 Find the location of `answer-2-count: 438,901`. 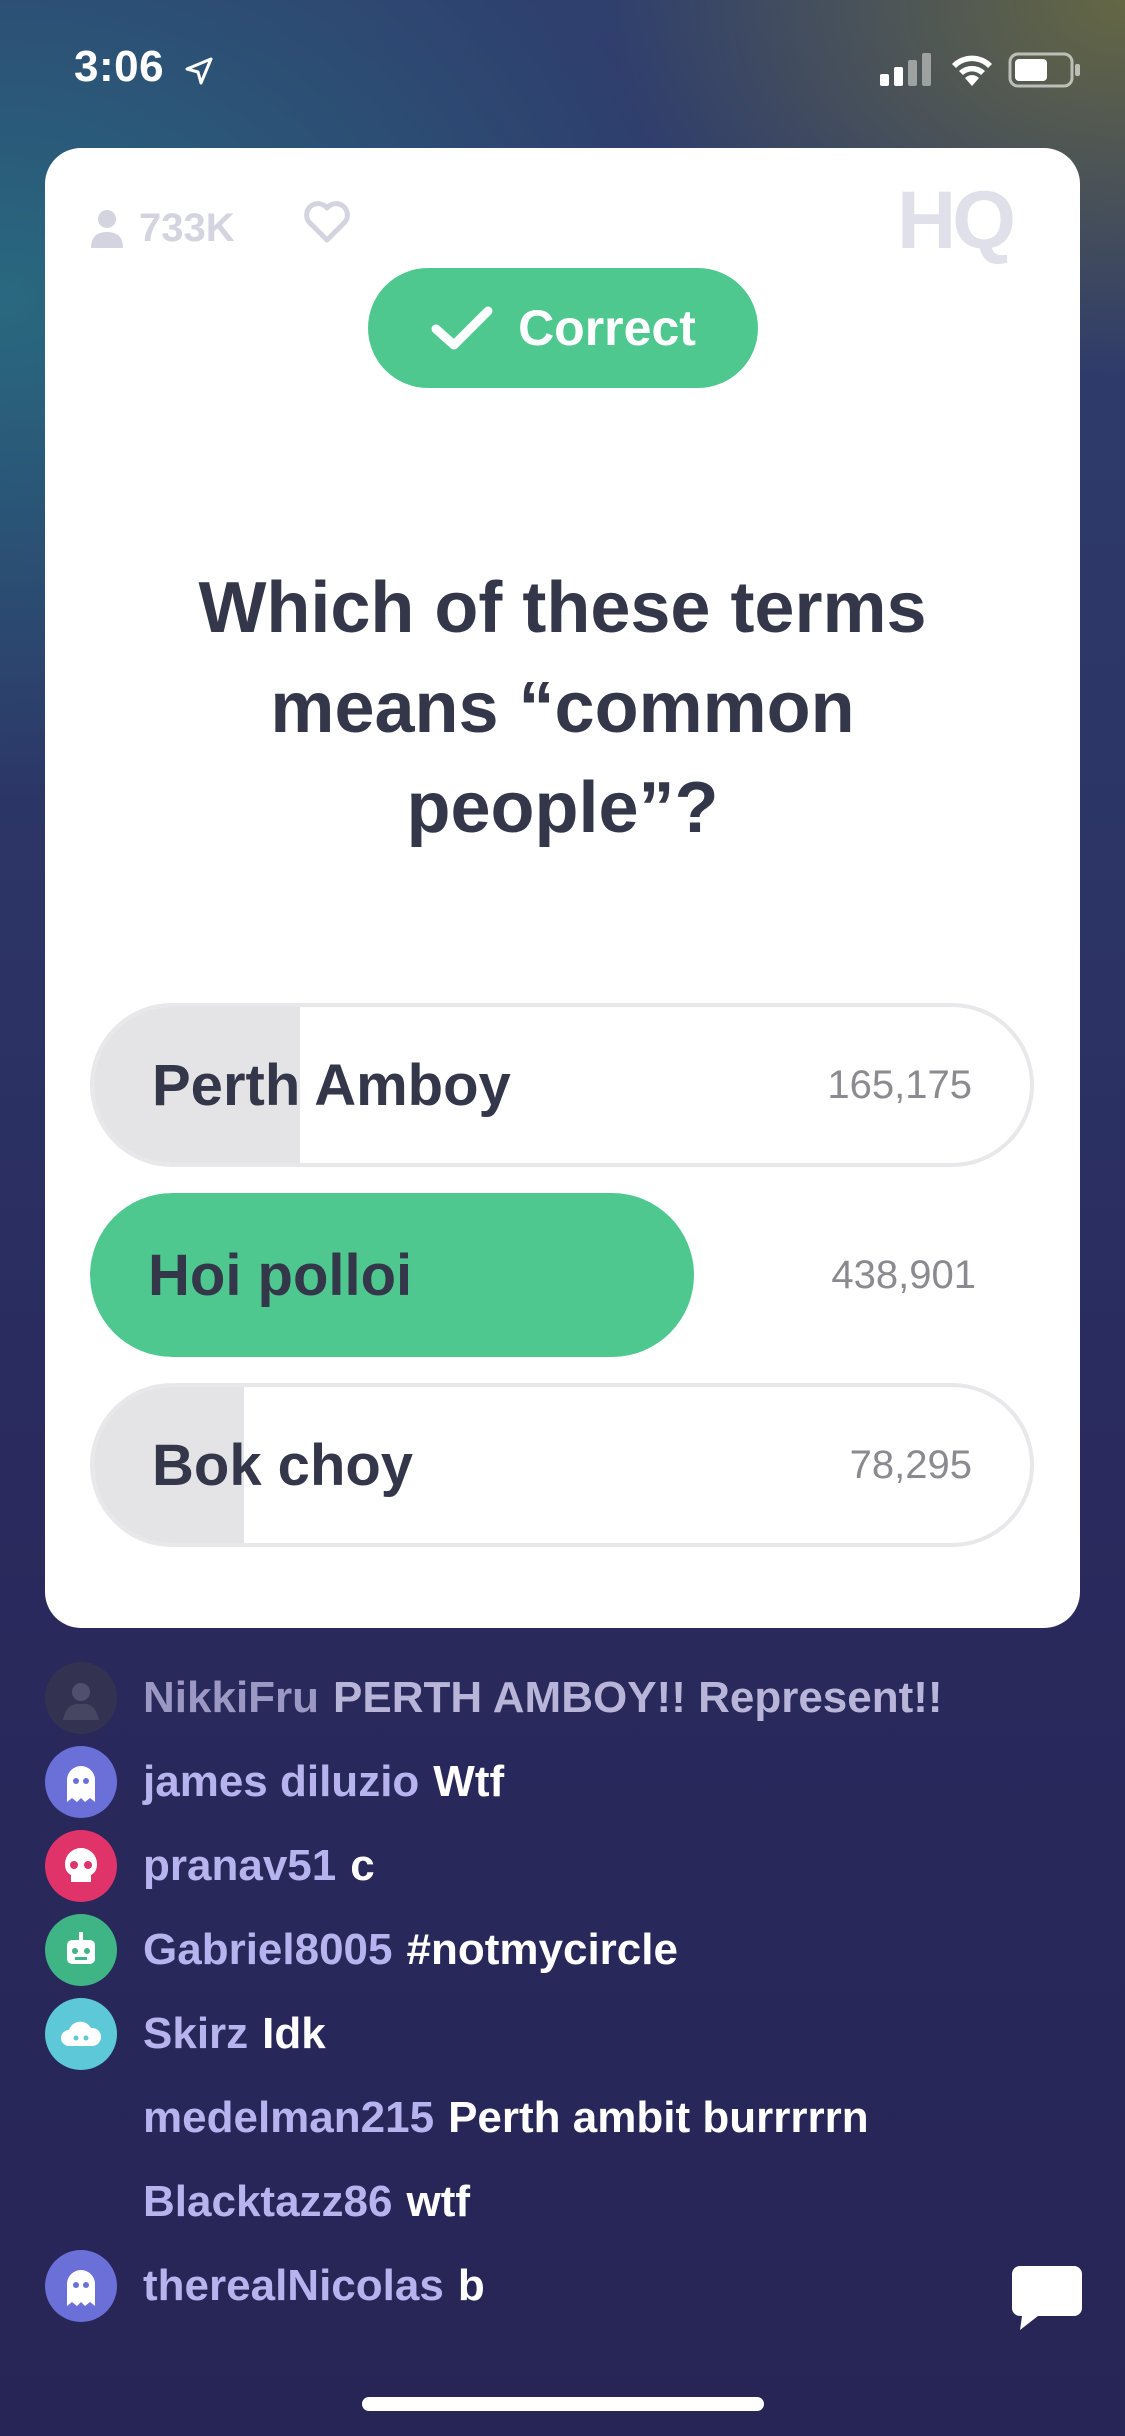

answer-2-count: 438,901 is located at coordinates (903, 1274).